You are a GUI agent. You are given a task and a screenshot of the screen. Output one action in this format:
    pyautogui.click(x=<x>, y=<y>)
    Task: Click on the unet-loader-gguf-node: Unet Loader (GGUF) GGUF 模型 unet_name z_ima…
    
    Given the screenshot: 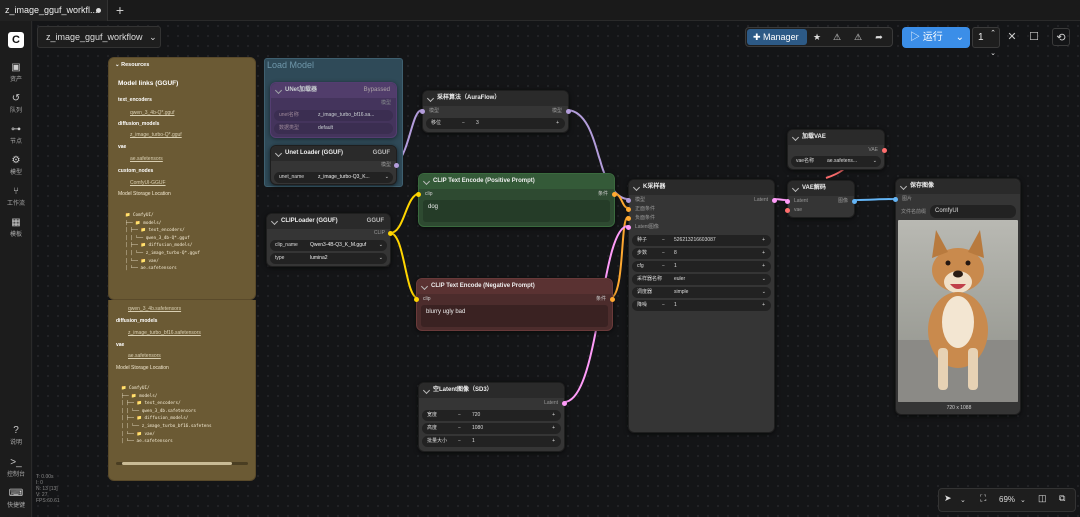 What is the action you would take?
    pyautogui.click(x=334, y=165)
    